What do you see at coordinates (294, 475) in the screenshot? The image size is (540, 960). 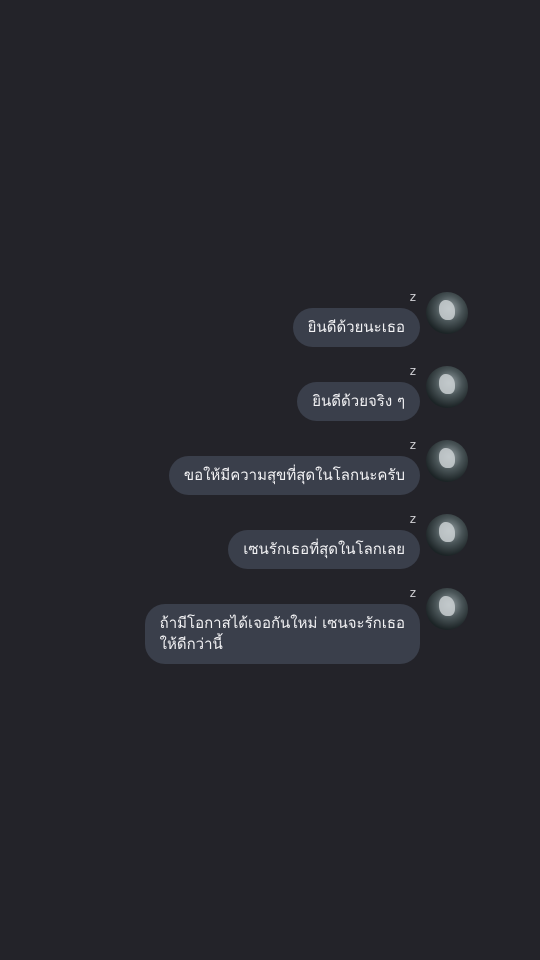 I see `message-bubble: ขอให้มีความสุขที่สุดในโลกนะครับ` at bounding box center [294, 475].